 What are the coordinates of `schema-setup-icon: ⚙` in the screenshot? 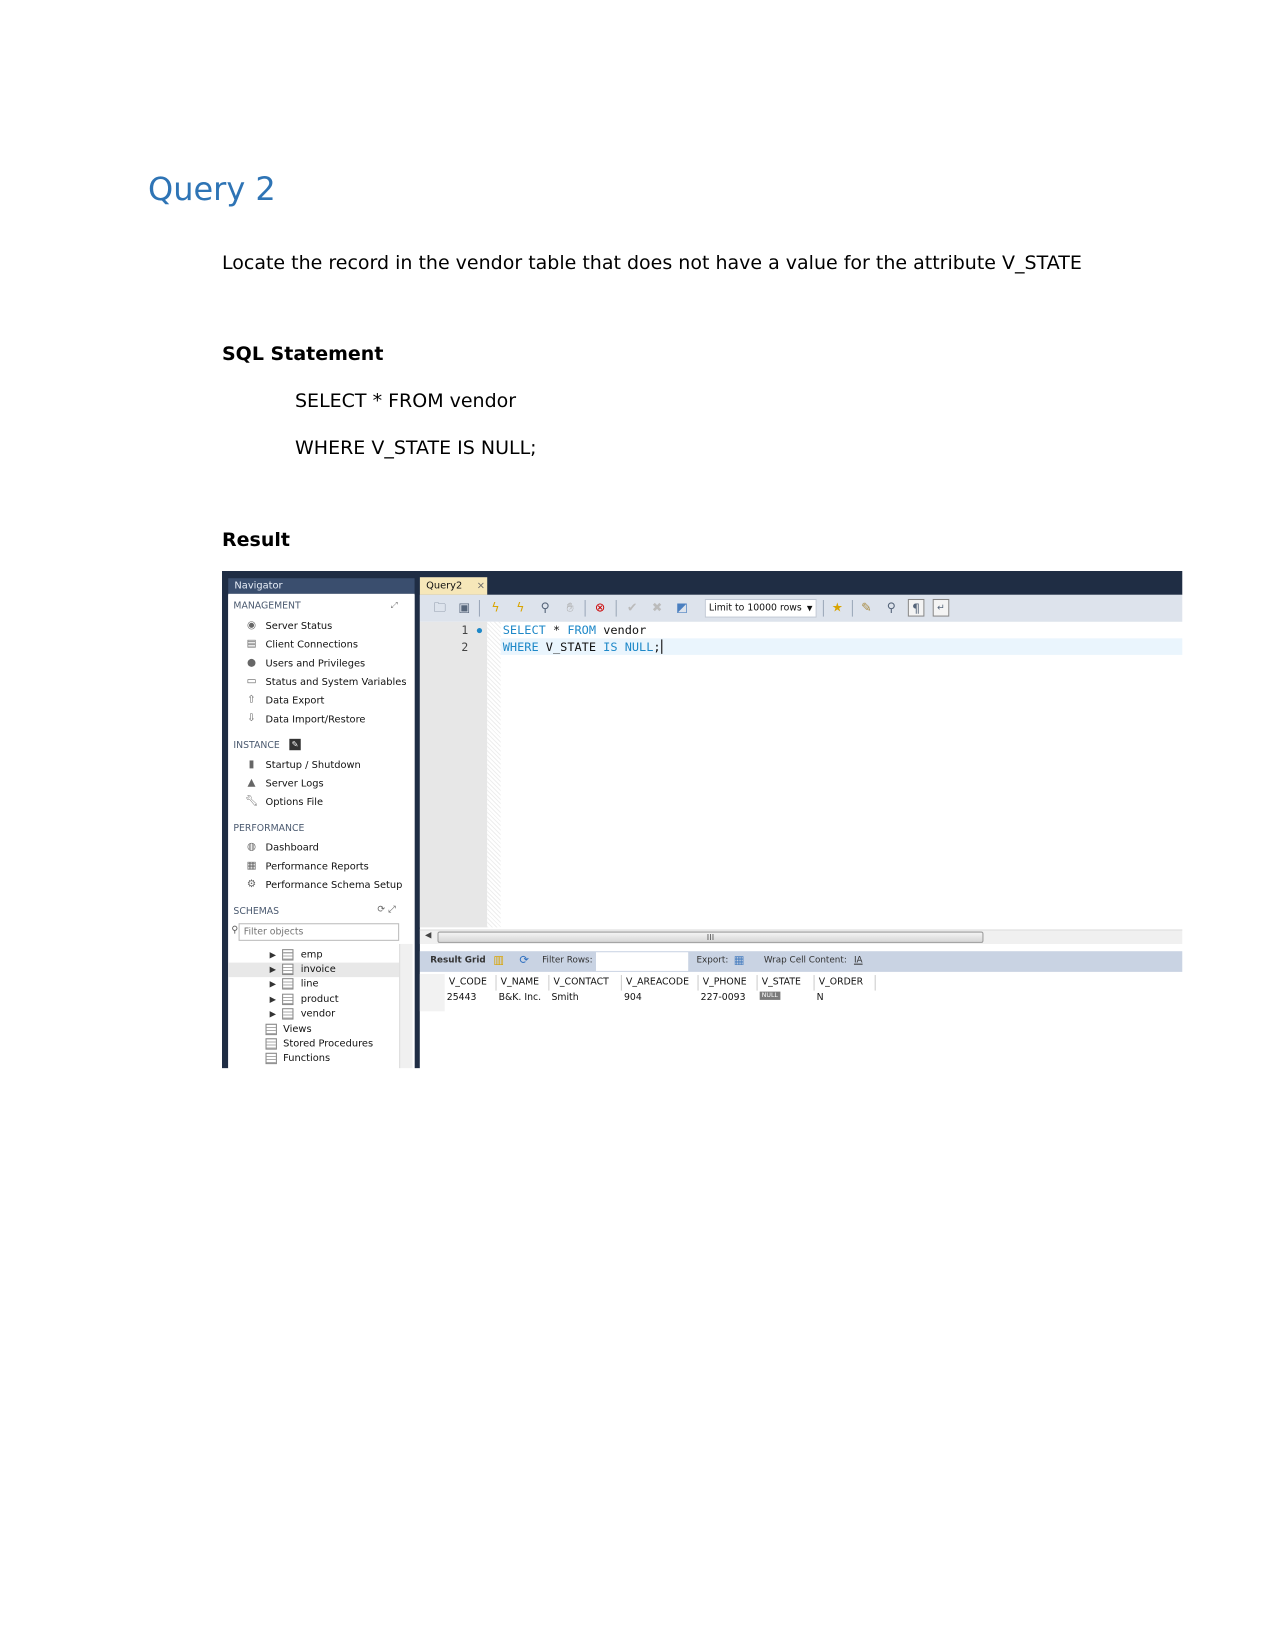 It's located at (251, 884).